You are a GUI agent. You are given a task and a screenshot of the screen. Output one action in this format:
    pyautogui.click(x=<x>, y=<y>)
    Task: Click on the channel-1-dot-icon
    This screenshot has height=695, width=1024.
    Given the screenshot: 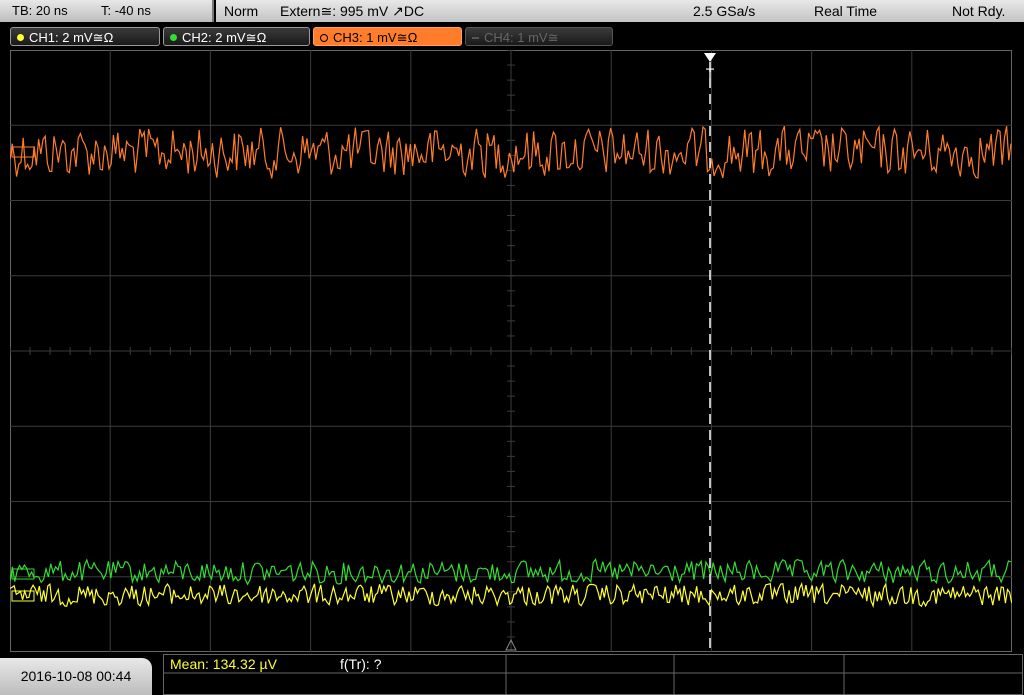 What is the action you would take?
    pyautogui.click(x=20, y=38)
    